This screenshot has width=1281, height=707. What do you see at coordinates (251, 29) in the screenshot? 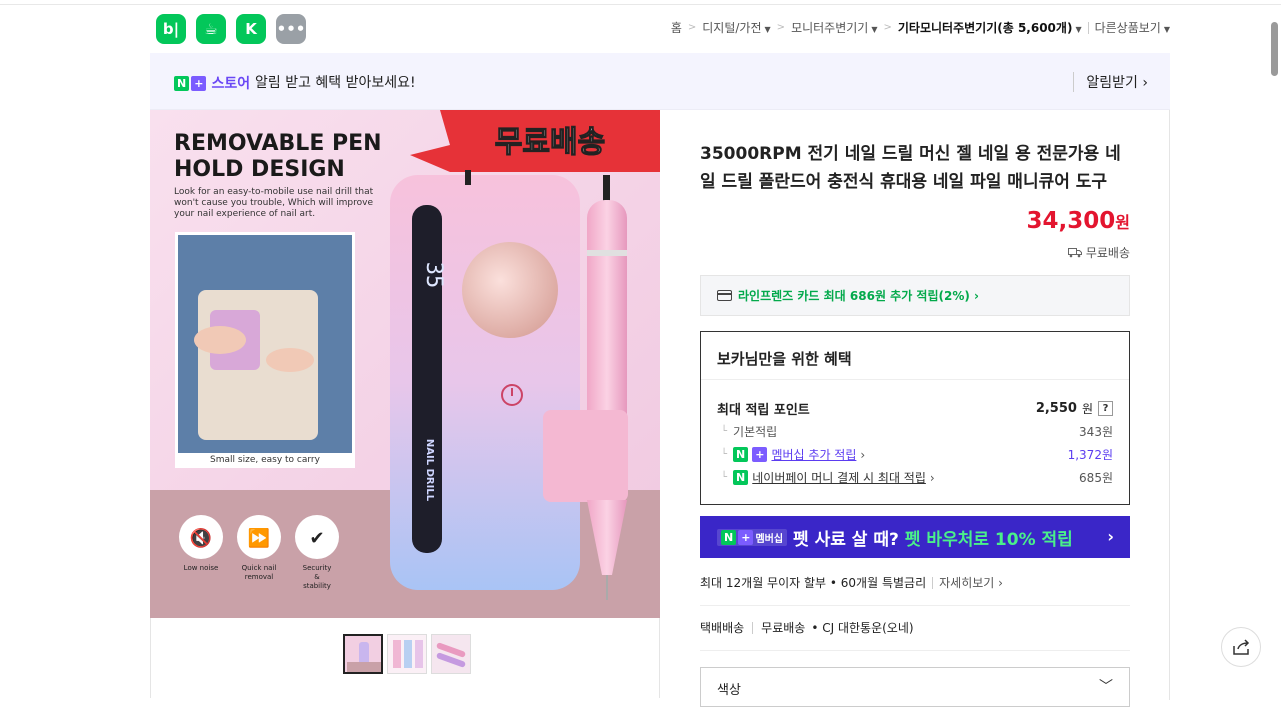
I see `navigate-icon: K` at bounding box center [251, 29].